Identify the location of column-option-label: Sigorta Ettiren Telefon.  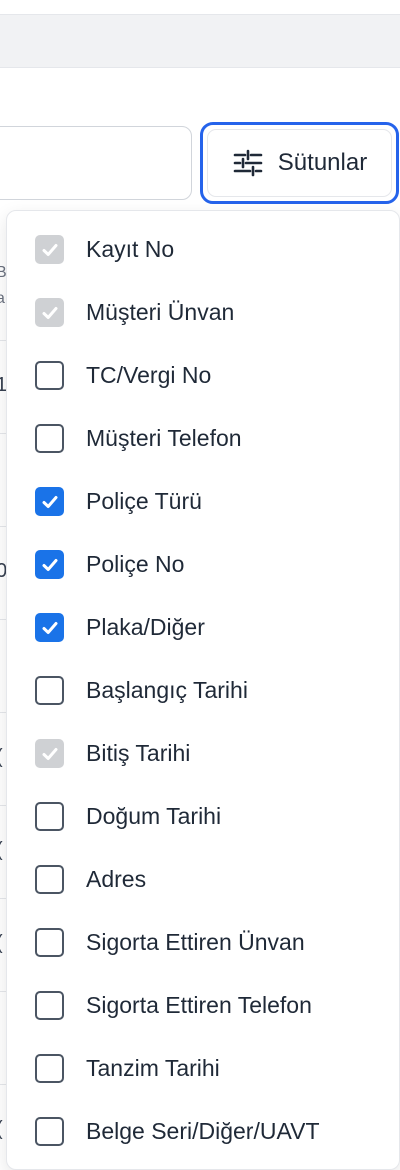
(199, 1005).